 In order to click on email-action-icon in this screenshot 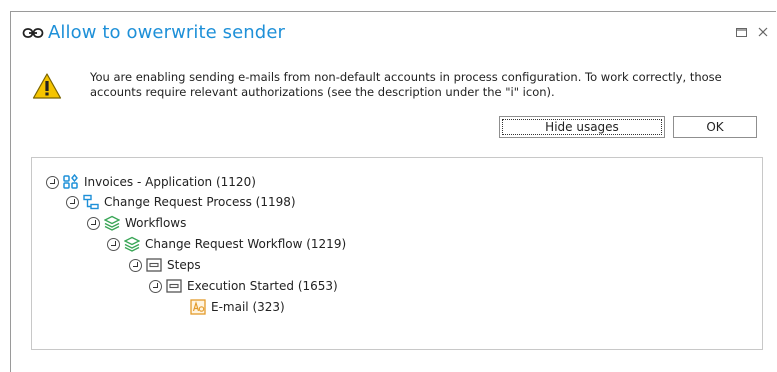, I will do `click(198, 307)`.